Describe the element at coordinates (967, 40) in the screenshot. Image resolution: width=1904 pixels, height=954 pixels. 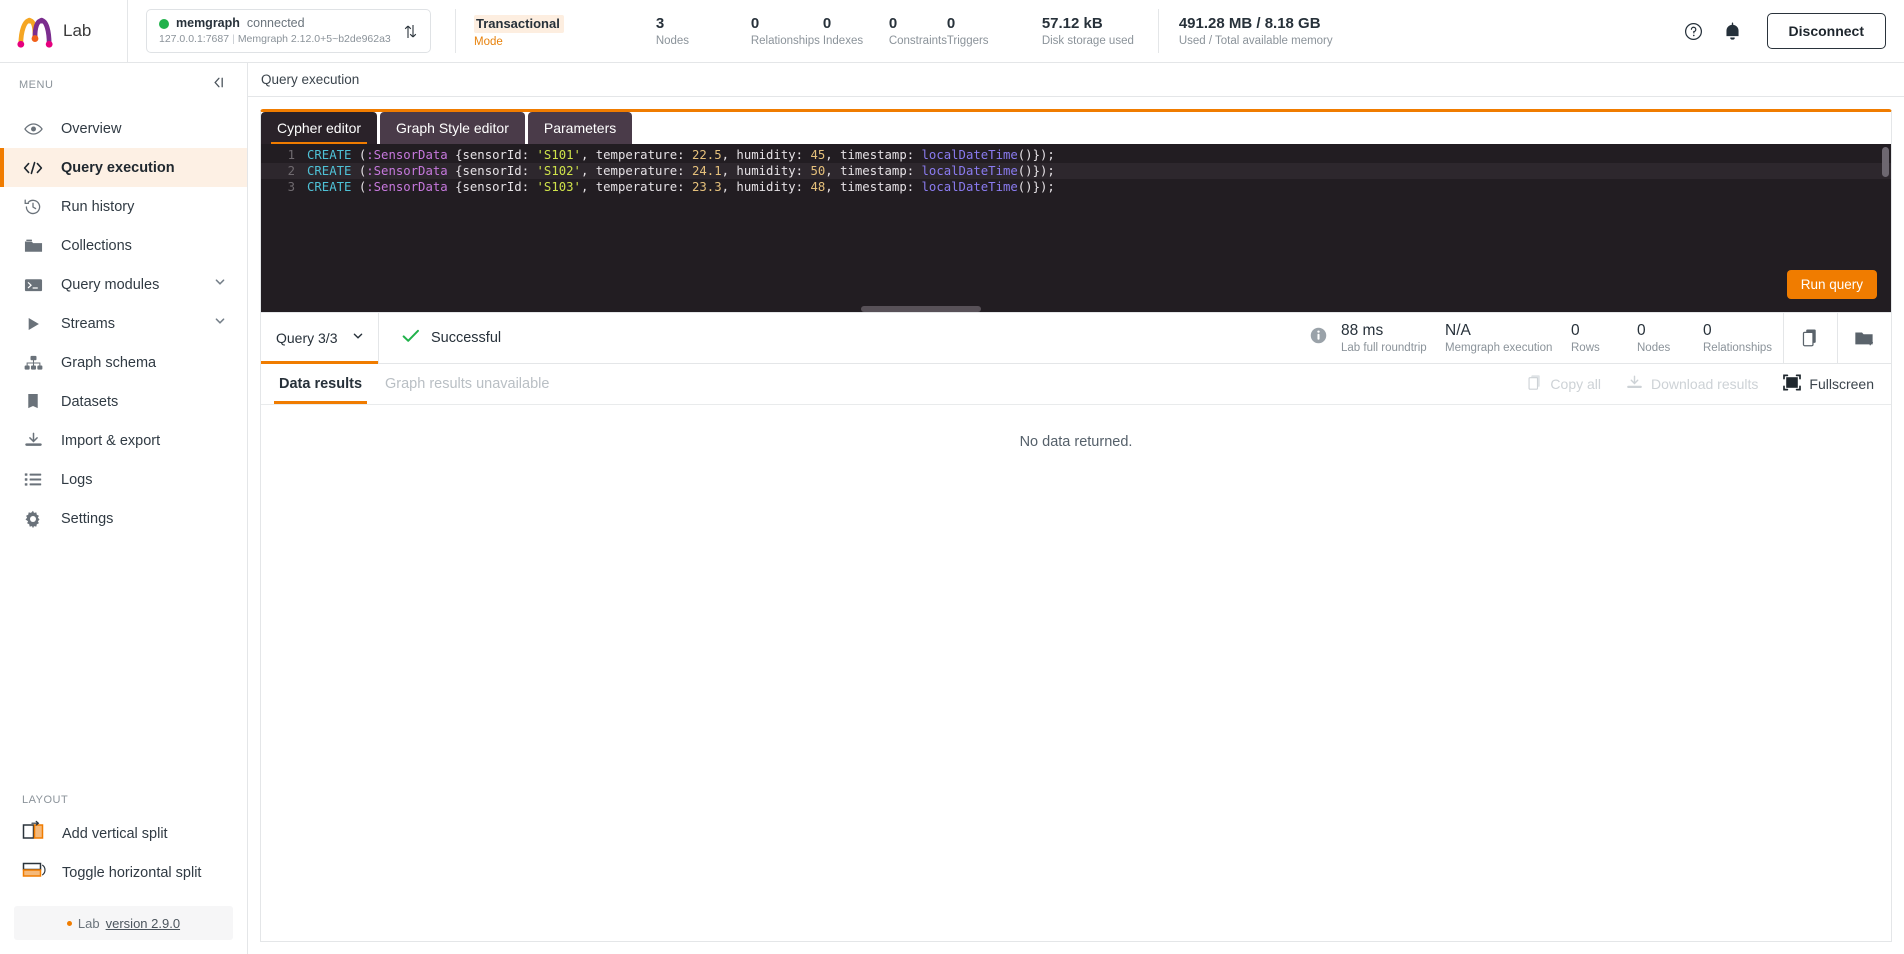
I see `stat-triggers-label: Triggers` at that location.